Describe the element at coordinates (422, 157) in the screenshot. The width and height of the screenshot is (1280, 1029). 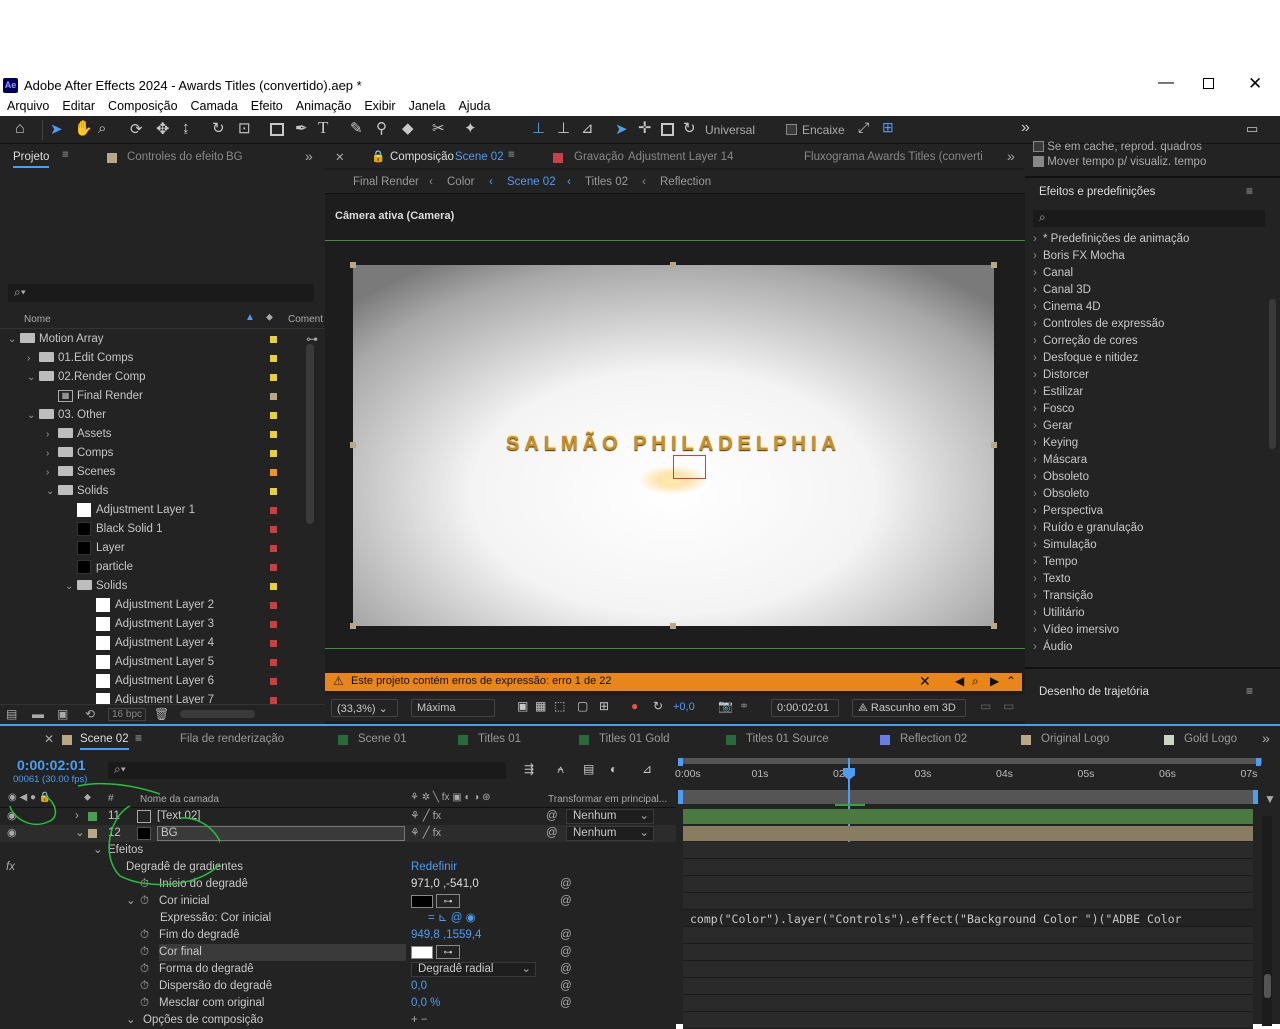
I see `tab-composition-label: Composição` at that location.